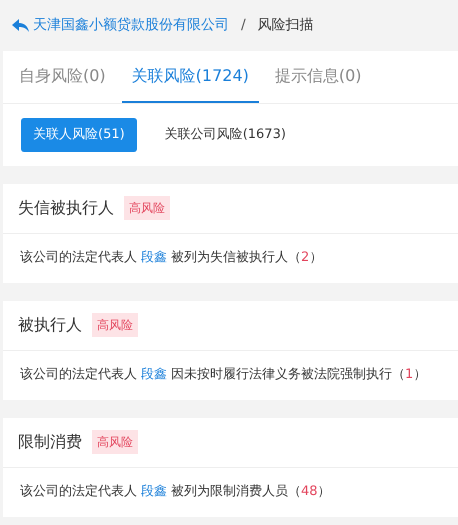 The height and width of the screenshot is (525, 458). Describe the element at coordinates (409, 375) in the screenshot. I see `risk-count: 1` at that location.